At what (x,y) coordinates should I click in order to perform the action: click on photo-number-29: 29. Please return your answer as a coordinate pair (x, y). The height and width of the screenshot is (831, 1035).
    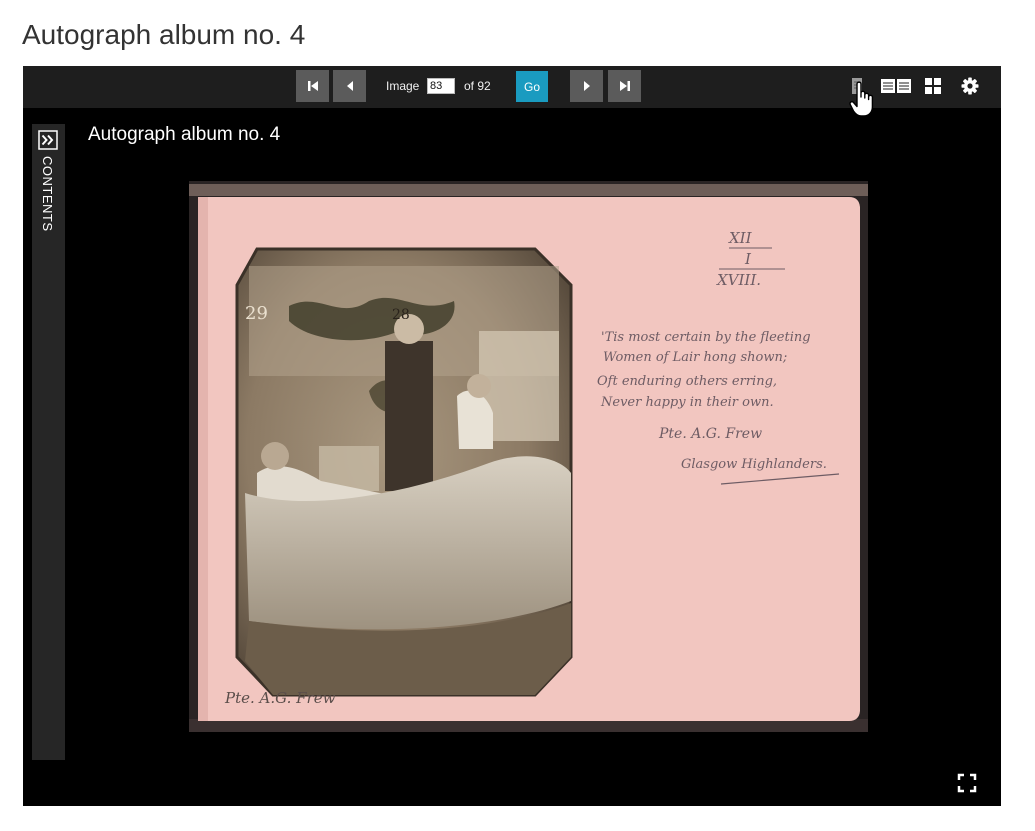
    Looking at the image, I should click on (256, 313).